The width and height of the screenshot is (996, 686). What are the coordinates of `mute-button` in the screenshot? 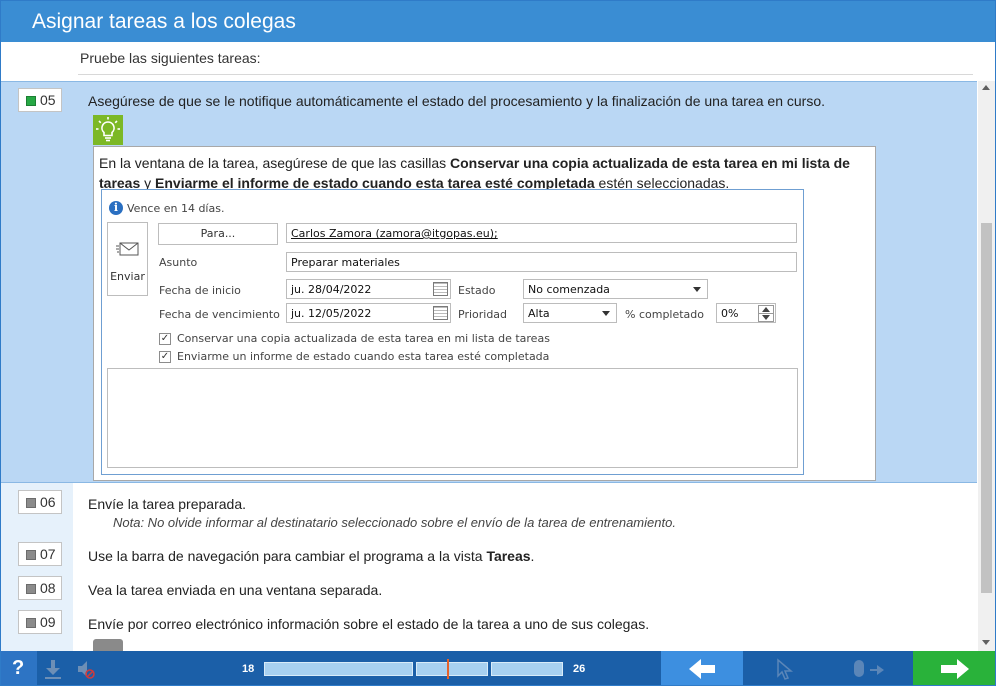 It's located at (86, 668).